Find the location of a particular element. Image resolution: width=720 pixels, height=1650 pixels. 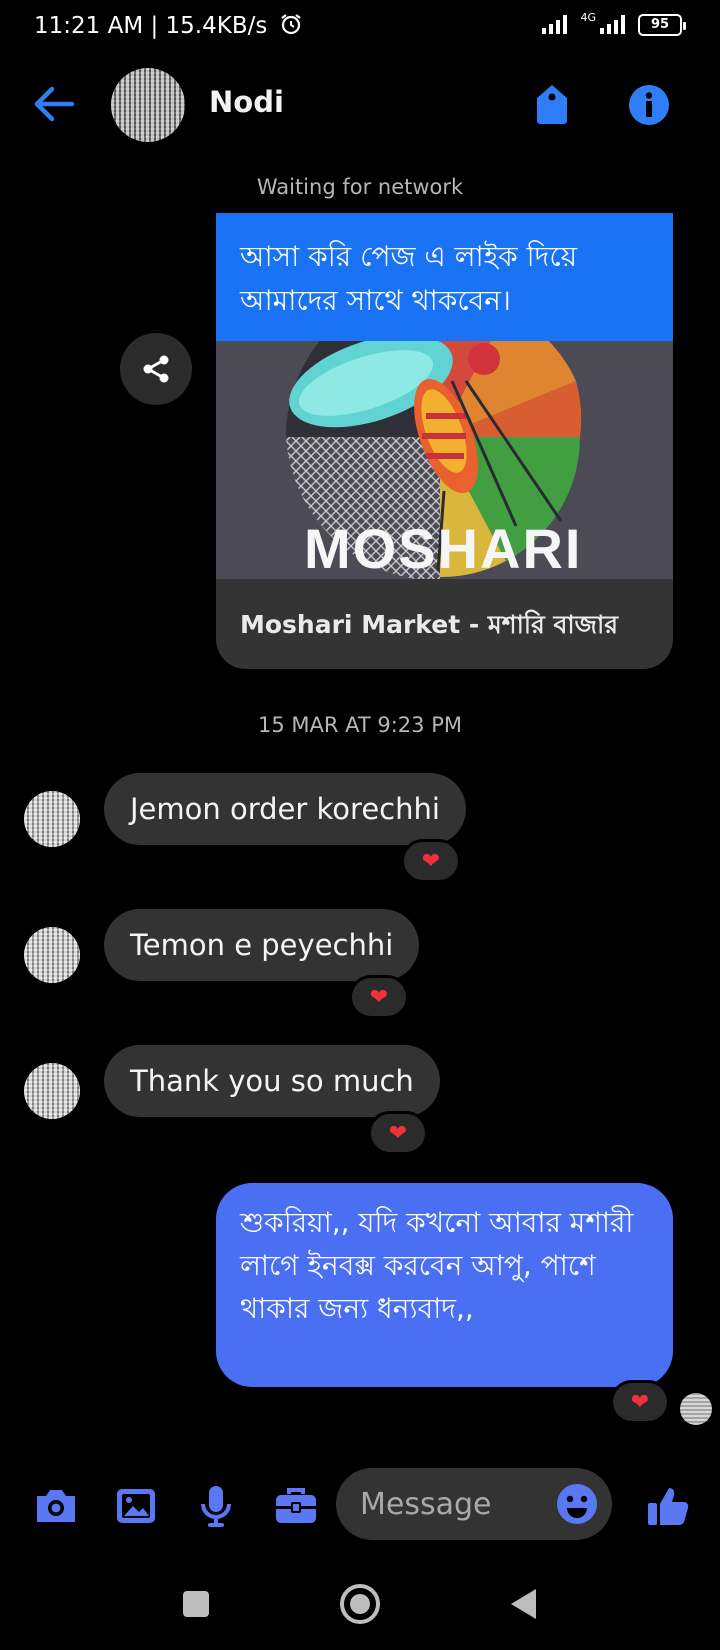

emoji-icon is located at coordinates (577, 1504).